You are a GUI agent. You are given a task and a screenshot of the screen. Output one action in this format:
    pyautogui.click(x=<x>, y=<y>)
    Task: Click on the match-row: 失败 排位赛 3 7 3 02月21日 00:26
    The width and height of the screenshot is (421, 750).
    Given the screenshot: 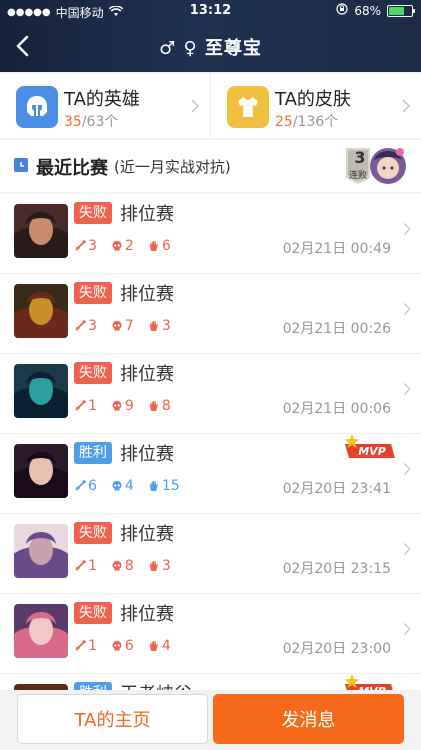 What is the action you would take?
    pyautogui.click(x=210, y=314)
    